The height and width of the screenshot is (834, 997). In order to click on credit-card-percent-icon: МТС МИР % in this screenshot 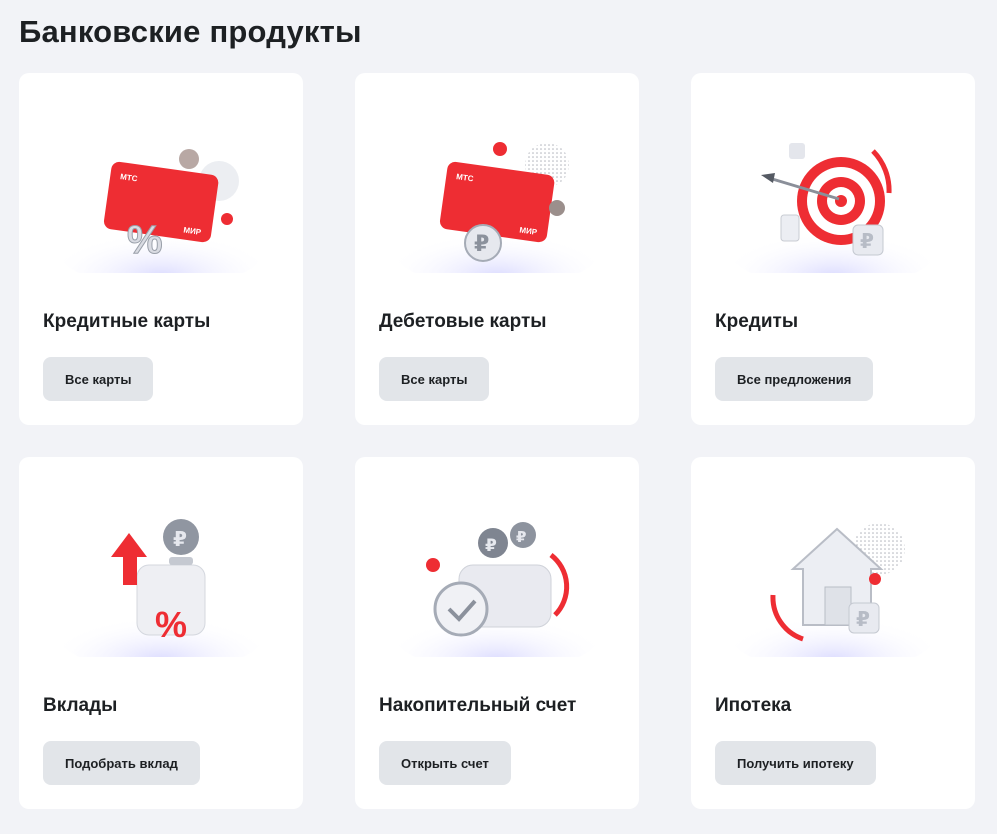, I will do `click(161, 198)`.